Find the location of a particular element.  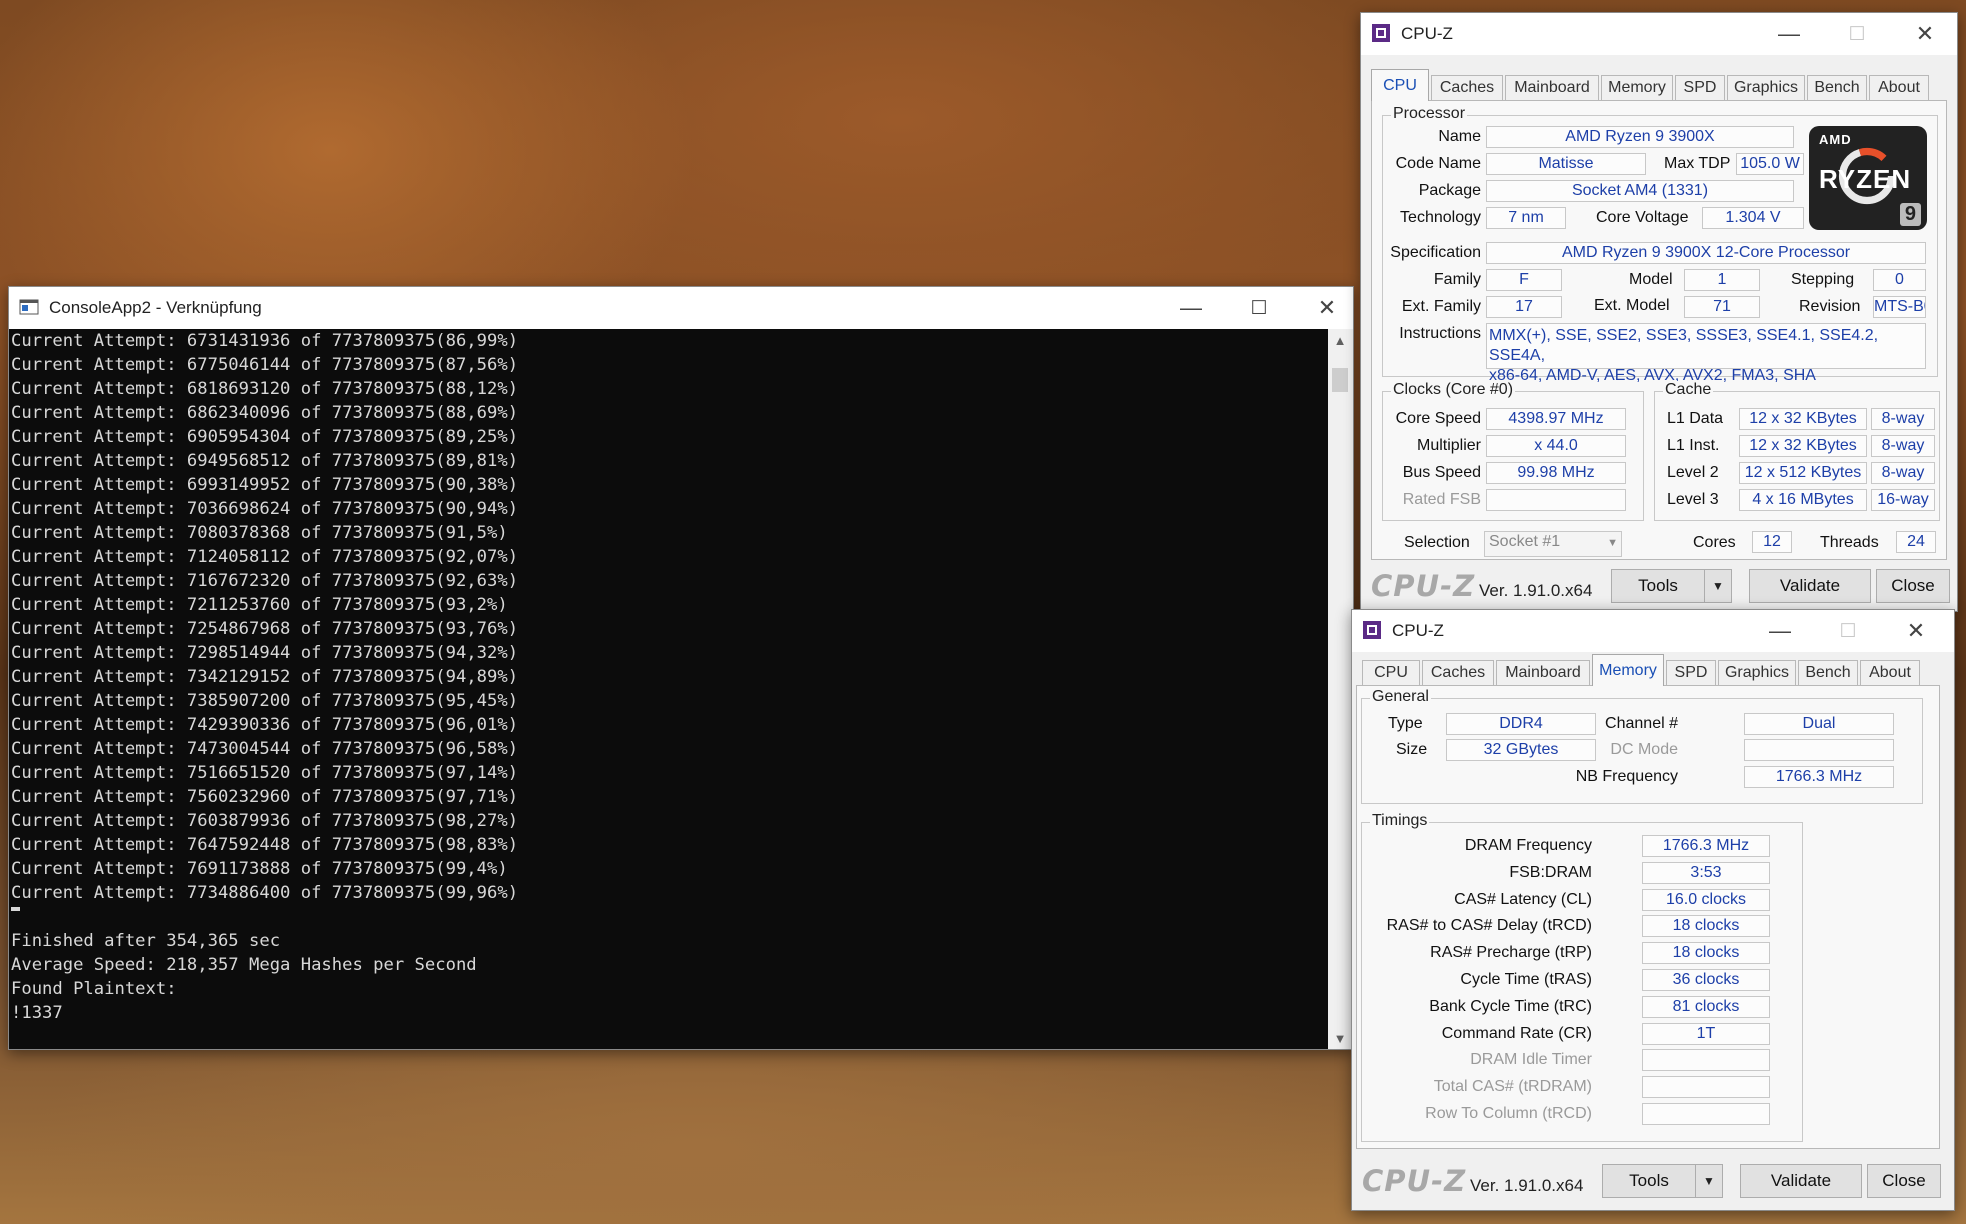

console-found-label: Found Plaintext: is located at coordinates (94, 989).